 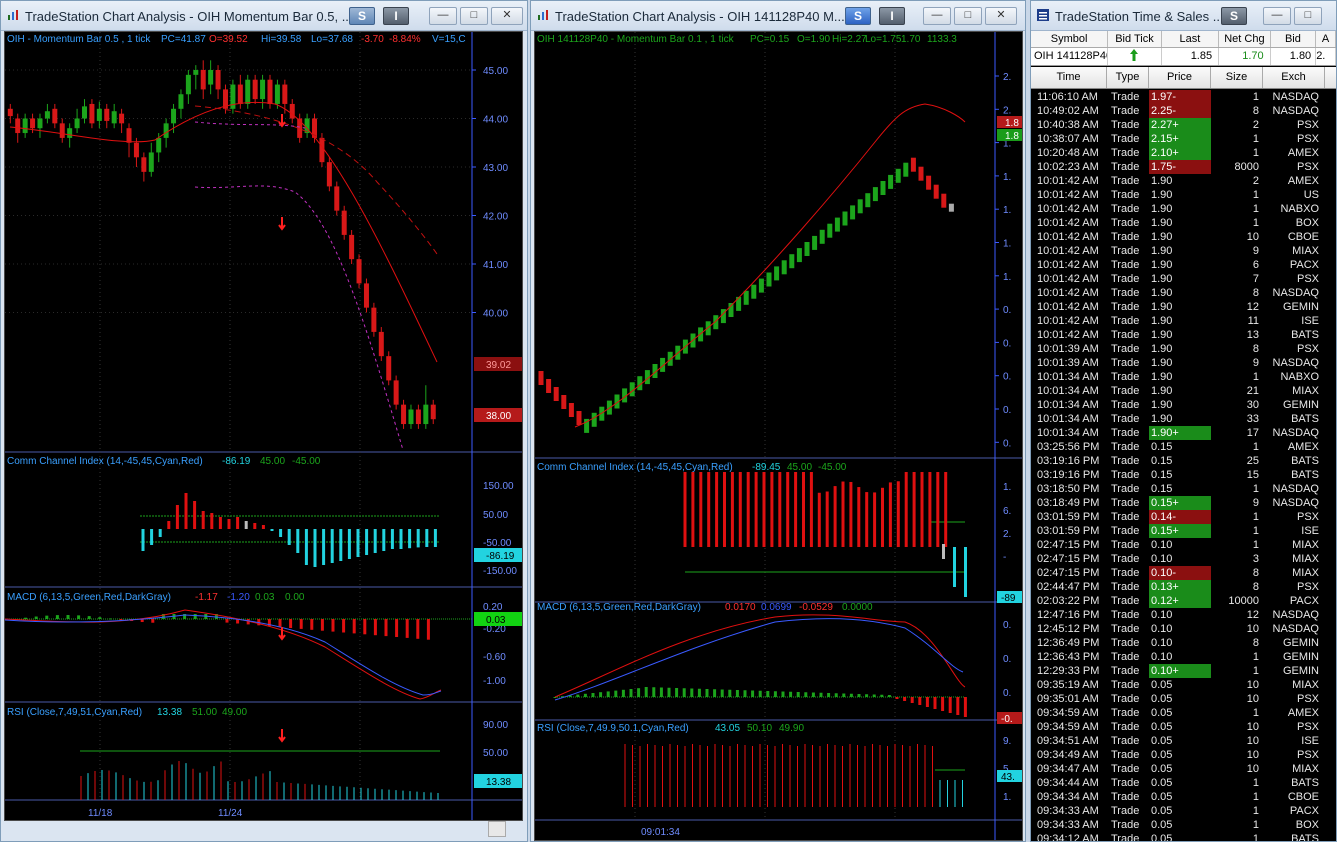 I want to click on trade-price: 2.27+, so click(x=1180, y=125).